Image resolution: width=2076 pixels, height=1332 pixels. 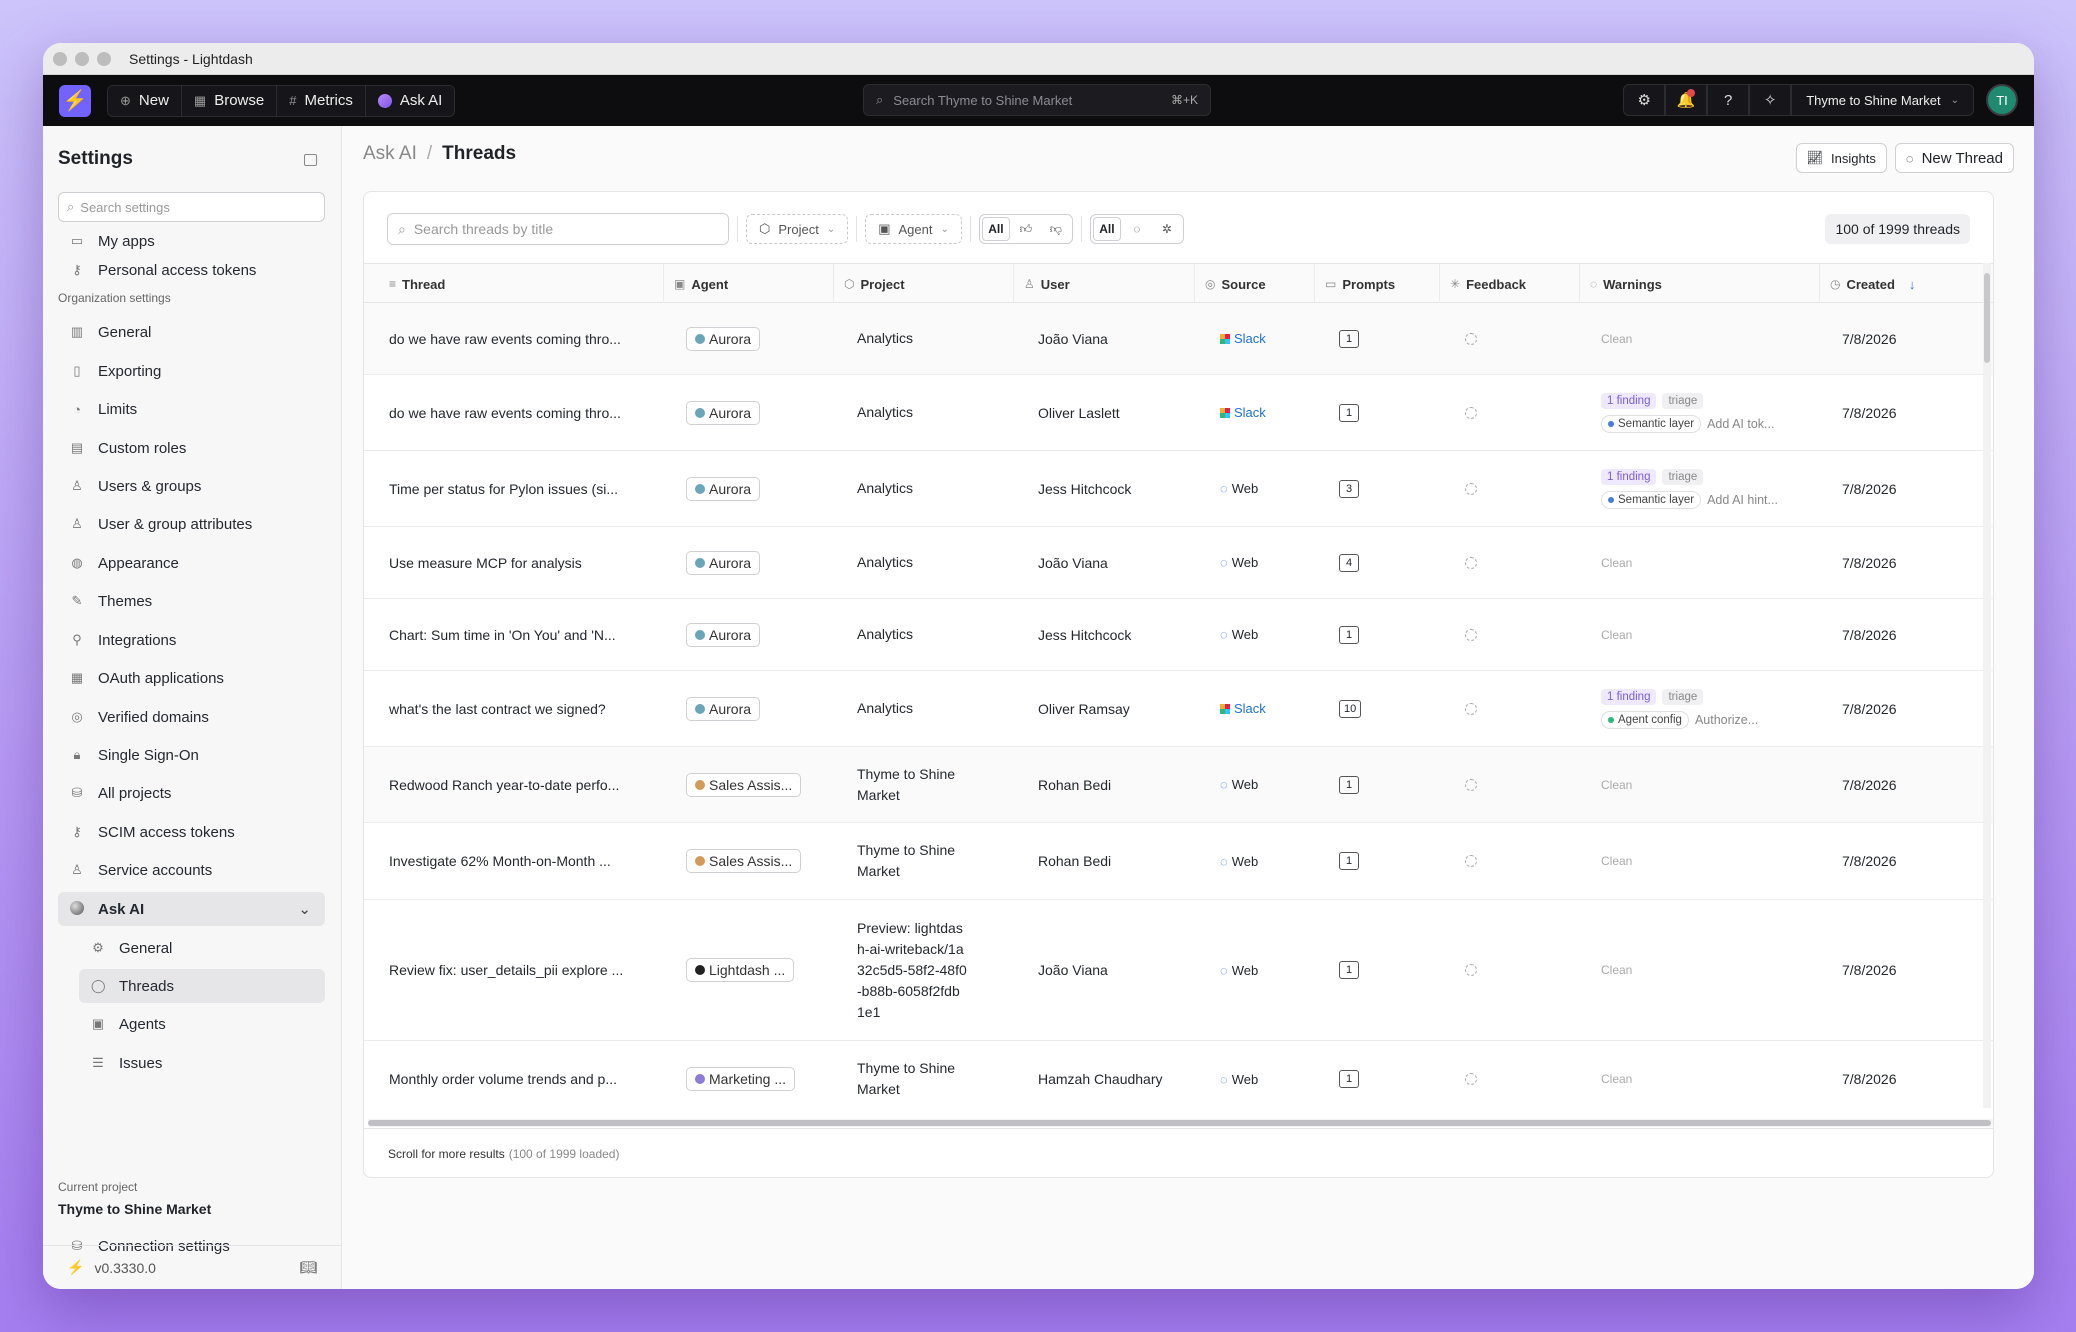 I want to click on sidebar-item-users-groups: ♙ Users & groups, so click(x=191, y=486).